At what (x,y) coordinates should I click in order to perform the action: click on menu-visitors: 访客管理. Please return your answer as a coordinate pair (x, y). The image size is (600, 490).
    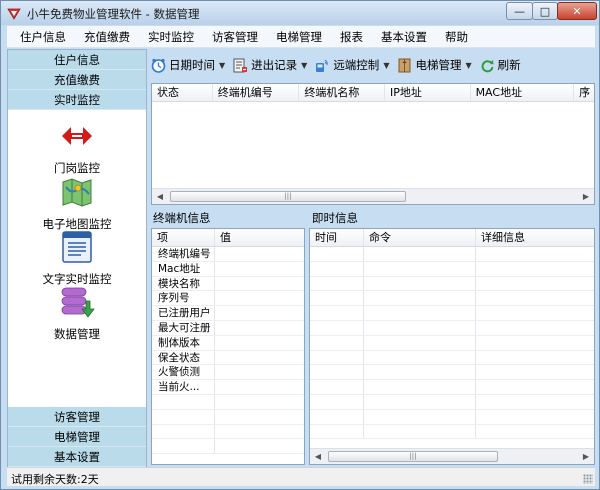
    Looking at the image, I should click on (235, 37).